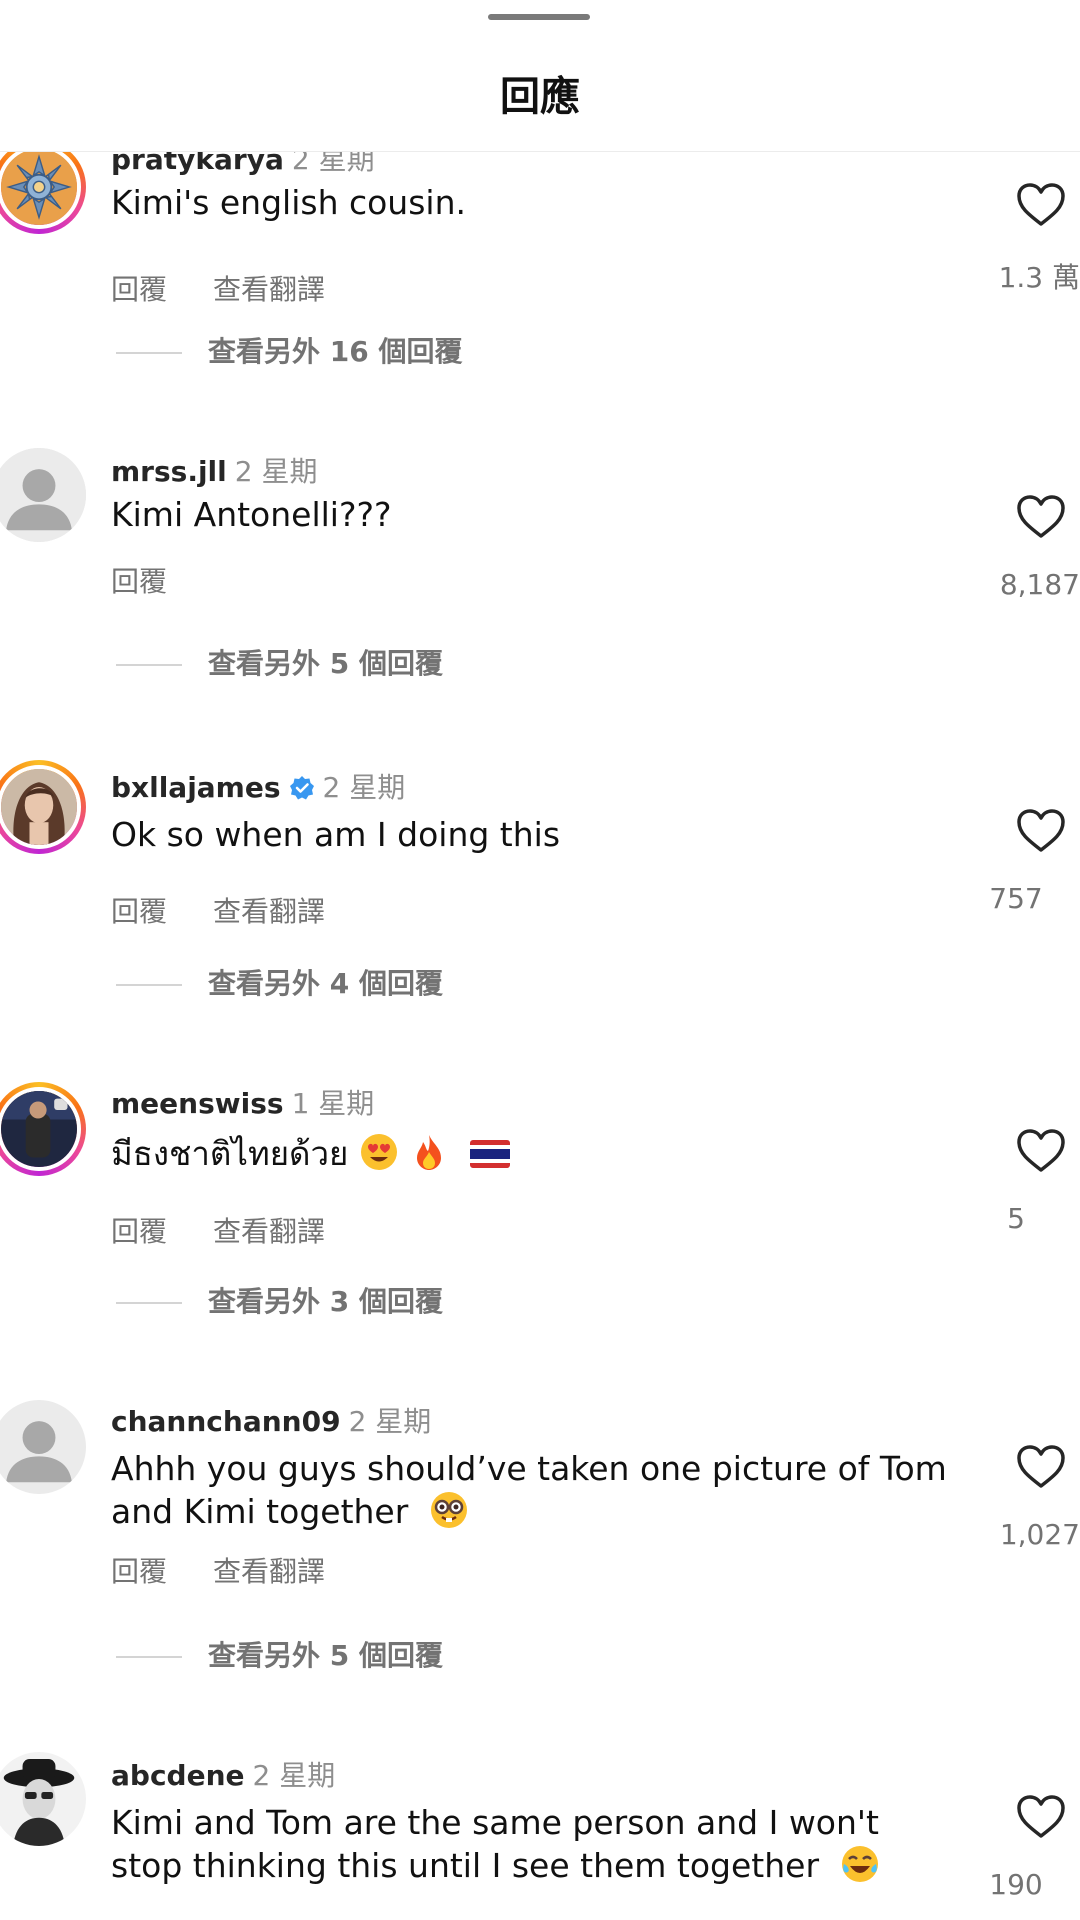  I want to click on heart-eyes-emoji, so click(379, 1152).